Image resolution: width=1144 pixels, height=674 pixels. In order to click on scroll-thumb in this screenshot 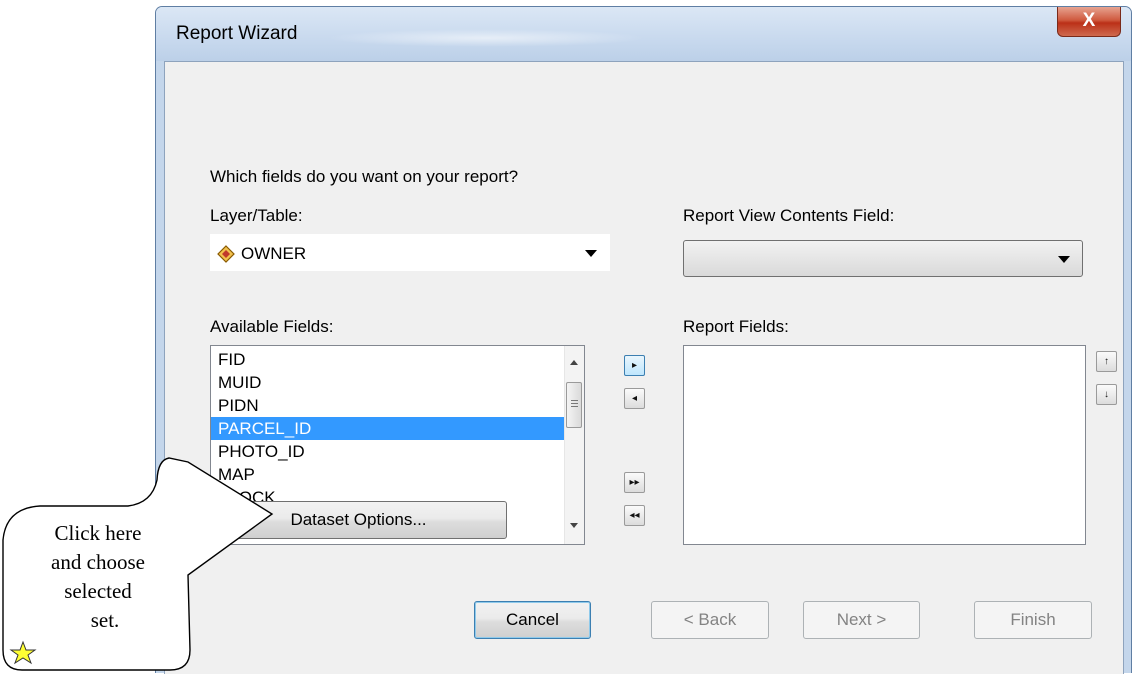, I will do `click(574, 405)`.